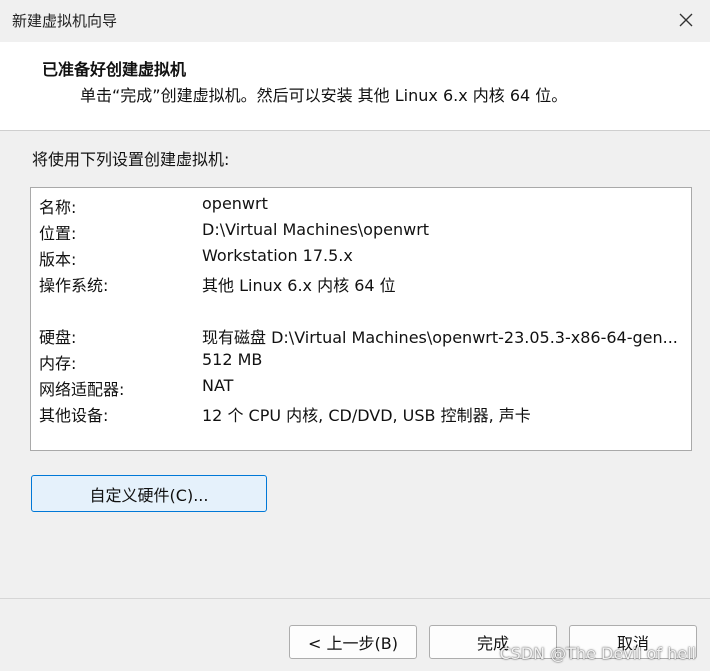 The height and width of the screenshot is (671, 710). I want to click on title-bar: 新建虚拟机向导, so click(355, 21).